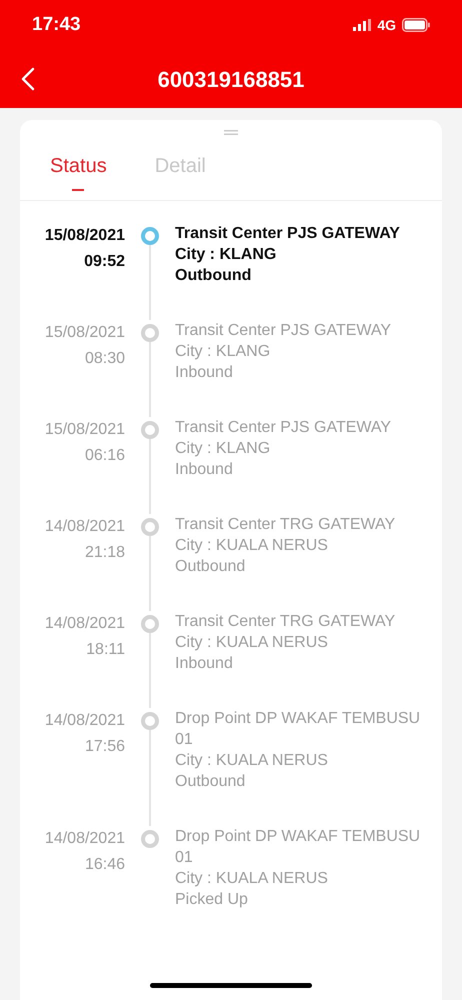 Image resolution: width=462 pixels, height=1000 pixels. I want to click on page-title: 600319168851, so click(231, 80).